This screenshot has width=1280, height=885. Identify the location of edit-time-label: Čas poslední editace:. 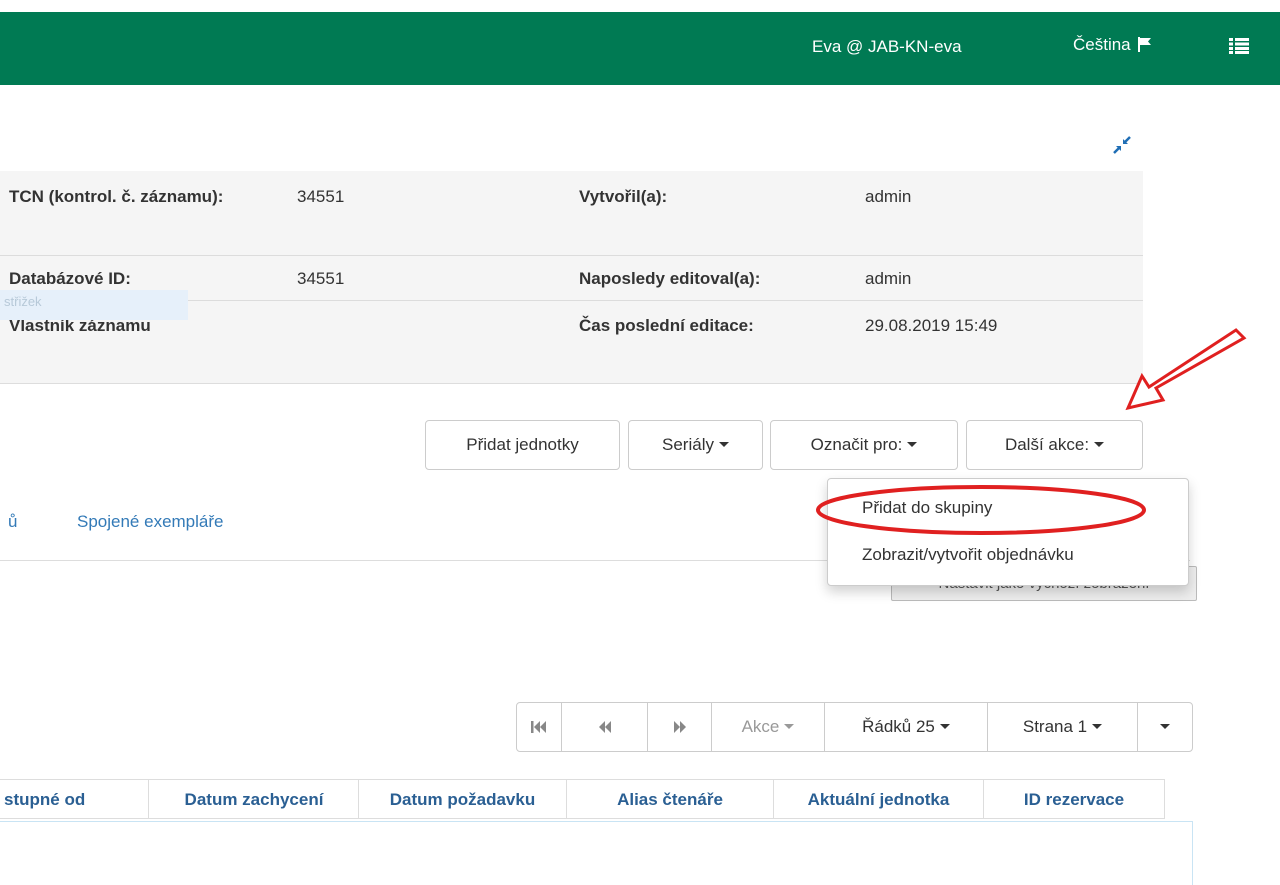
(666, 325).